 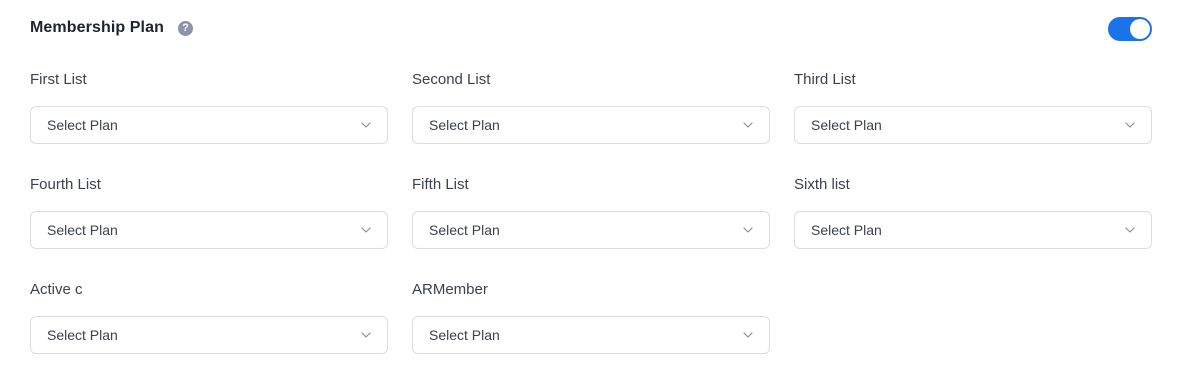 I want to click on field-label: ARMember, so click(x=450, y=289).